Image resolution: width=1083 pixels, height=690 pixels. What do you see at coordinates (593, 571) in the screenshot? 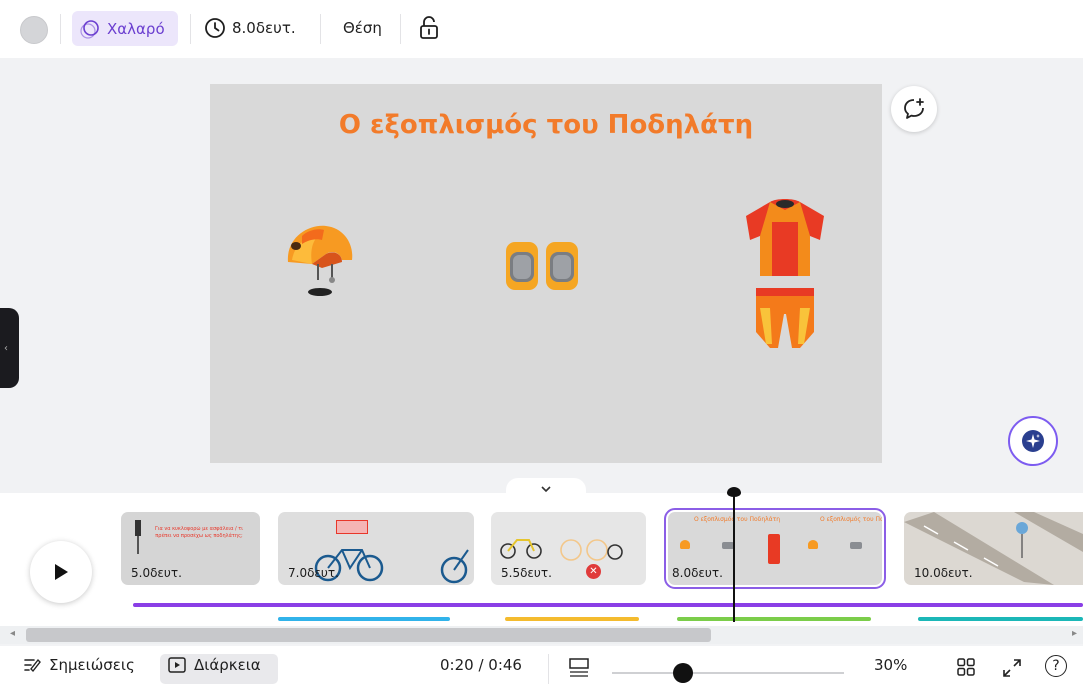
I see `error-icon: ✕` at bounding box center [593, 571].